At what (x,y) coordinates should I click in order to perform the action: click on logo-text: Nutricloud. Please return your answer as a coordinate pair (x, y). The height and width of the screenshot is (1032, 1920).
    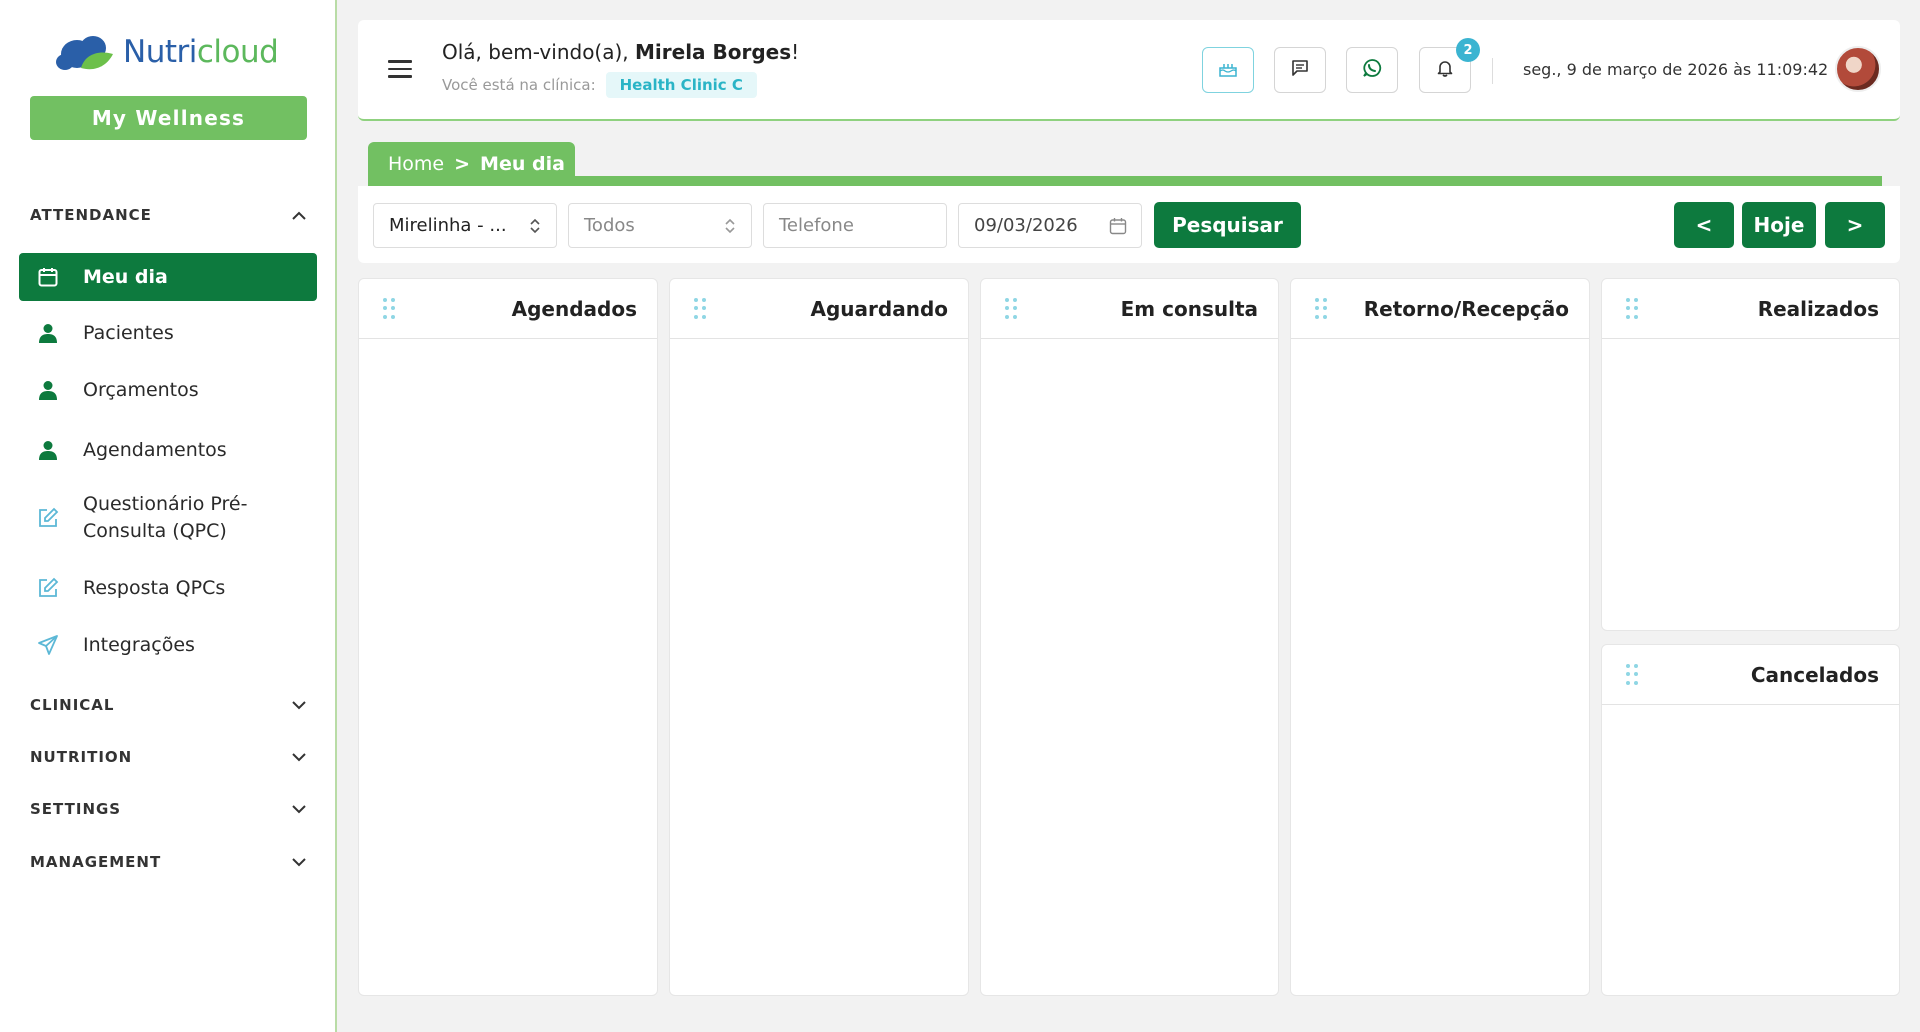
    Looking at the image, I should click on (201, 52).